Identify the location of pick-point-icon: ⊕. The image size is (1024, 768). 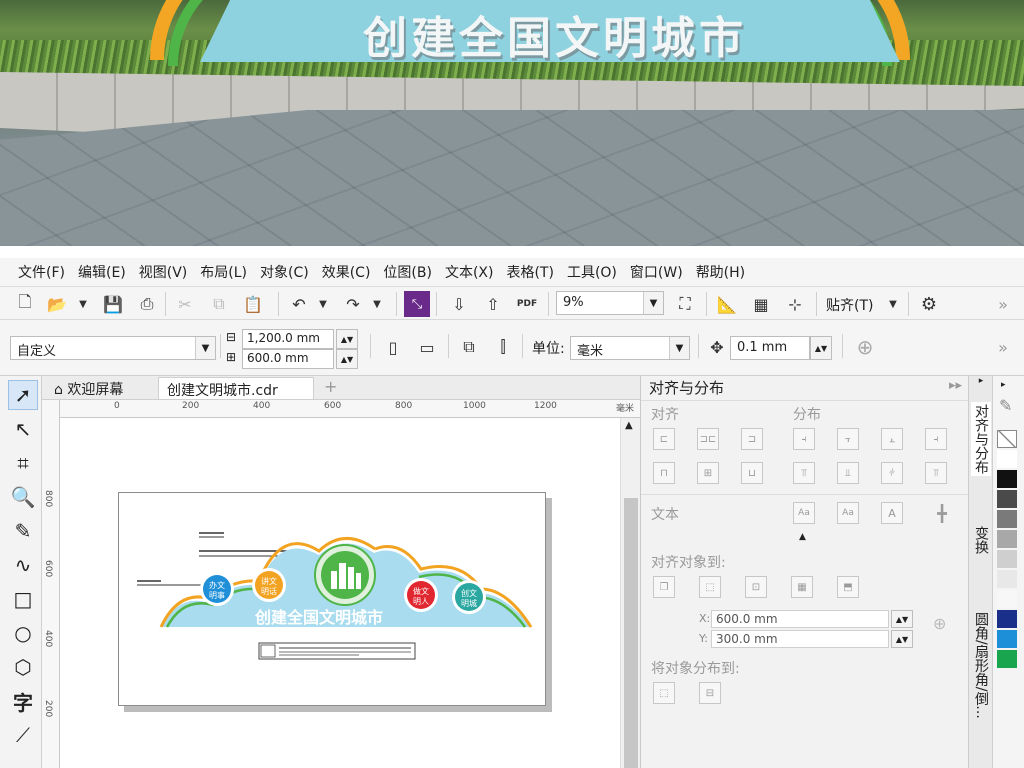
(939, 623).